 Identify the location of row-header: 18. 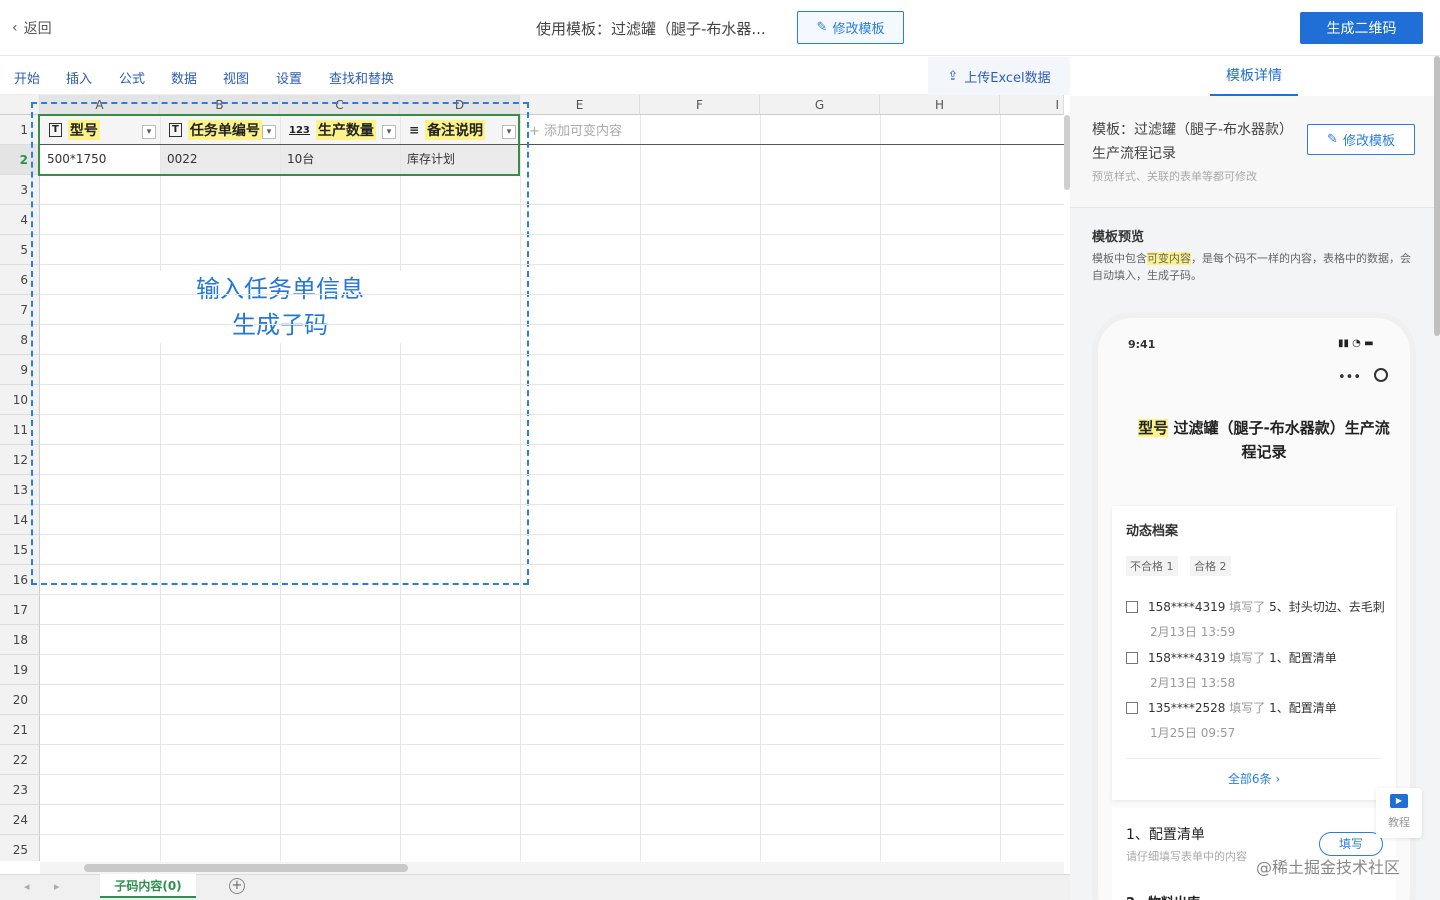
(20, 640).